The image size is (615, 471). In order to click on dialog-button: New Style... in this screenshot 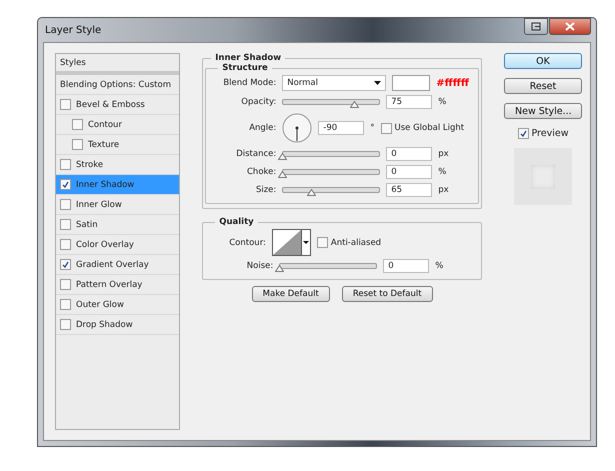, I will do `click(543, 111)`.